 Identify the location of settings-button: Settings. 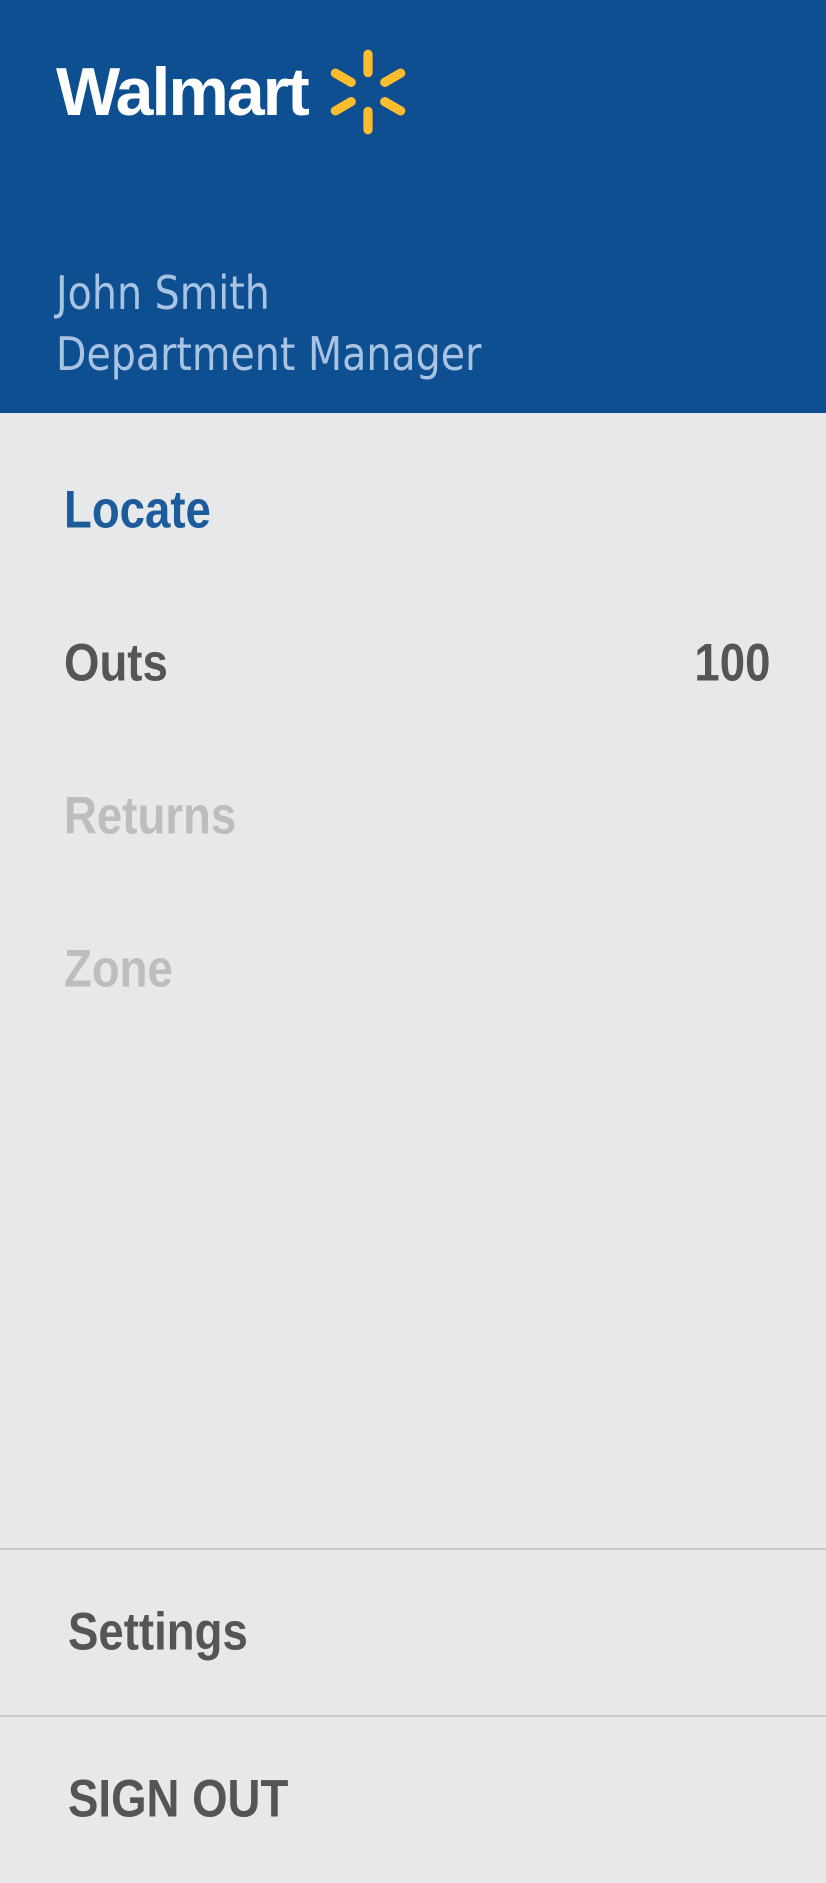
(413, 1632).